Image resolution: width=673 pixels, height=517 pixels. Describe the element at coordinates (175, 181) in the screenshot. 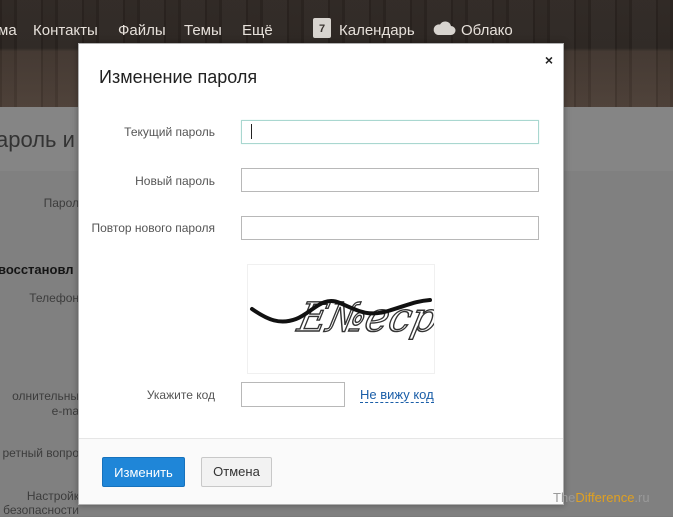

I see `new-password-label: Новый пароль` at that location.